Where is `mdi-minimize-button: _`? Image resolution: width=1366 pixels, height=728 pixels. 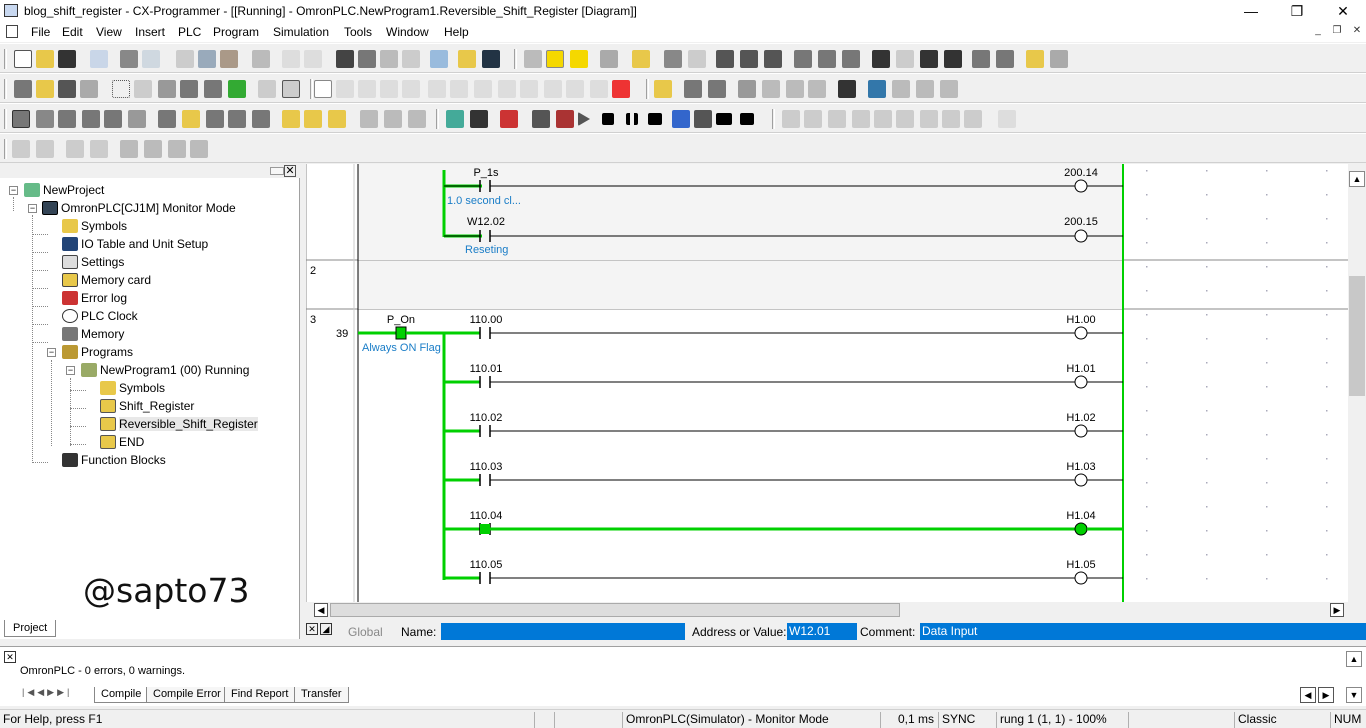
mdi-minimize-button: _ is located at coordinates (1318, 31).